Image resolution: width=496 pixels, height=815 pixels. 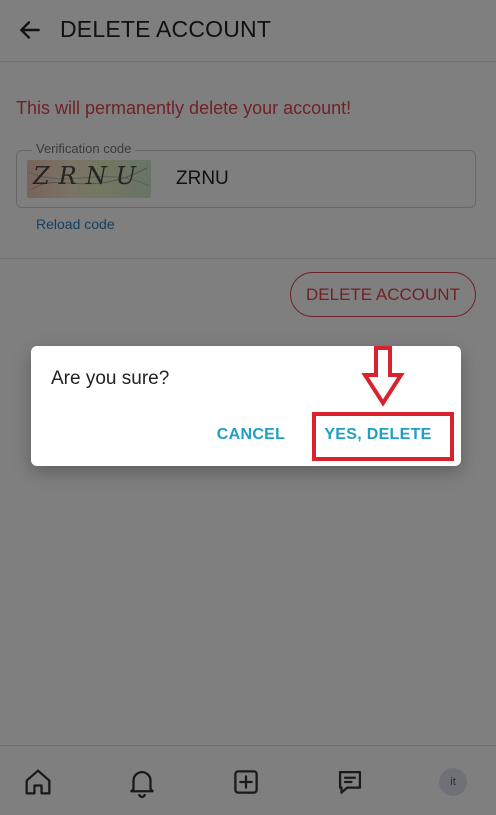 I want to click on arrow-down-icon, so click(x=383, y=376).